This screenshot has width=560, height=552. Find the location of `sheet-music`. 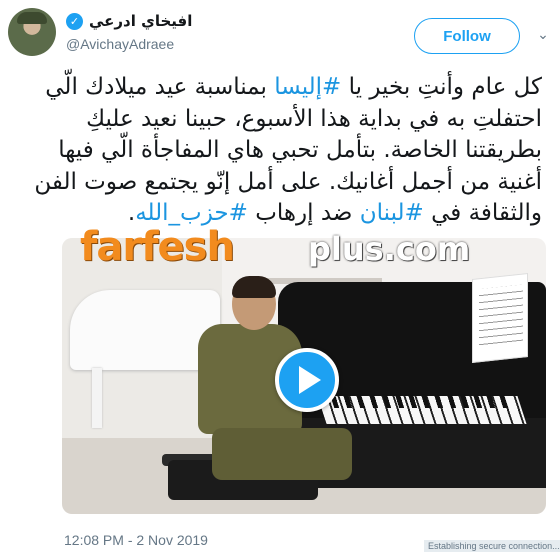

sheet-music is located at coordinates (500, 318).